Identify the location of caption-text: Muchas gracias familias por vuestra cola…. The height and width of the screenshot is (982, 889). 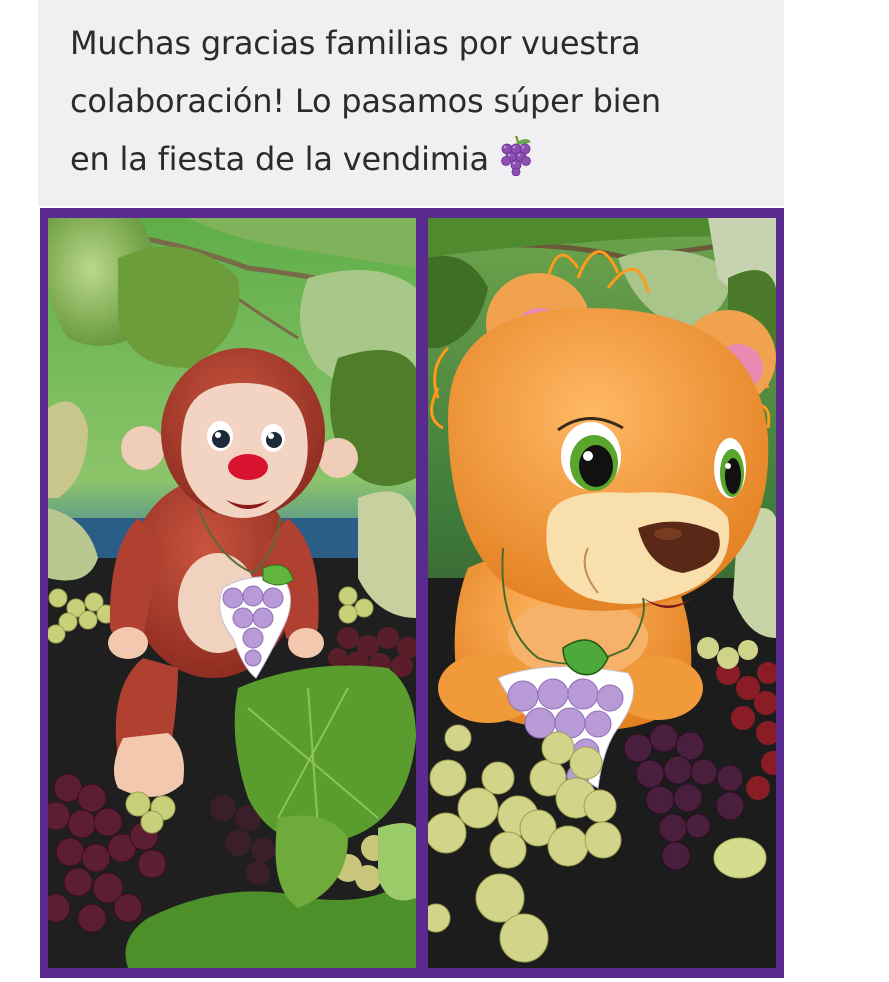
(415, 104).